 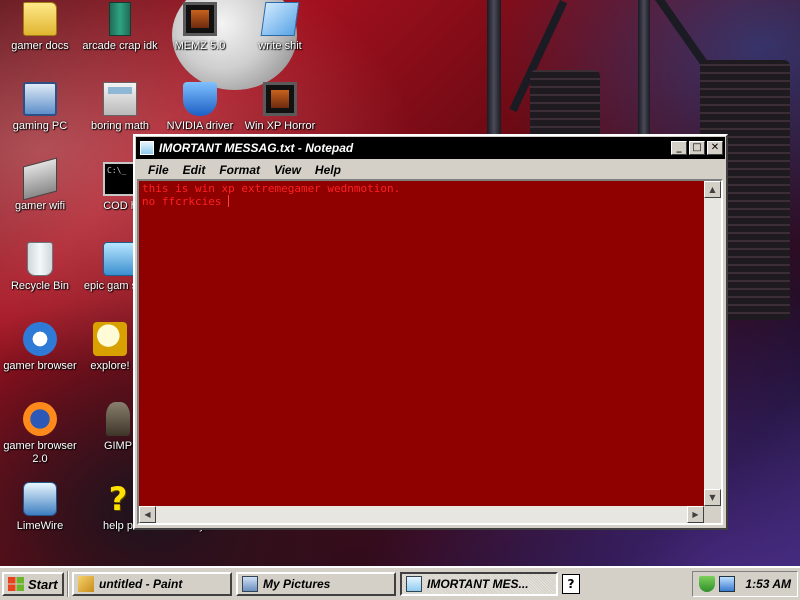 What do you see at coordinates (194, 170) in the screenshot?
I see `menu-edit: Edit` at bounding box center [194, 170].